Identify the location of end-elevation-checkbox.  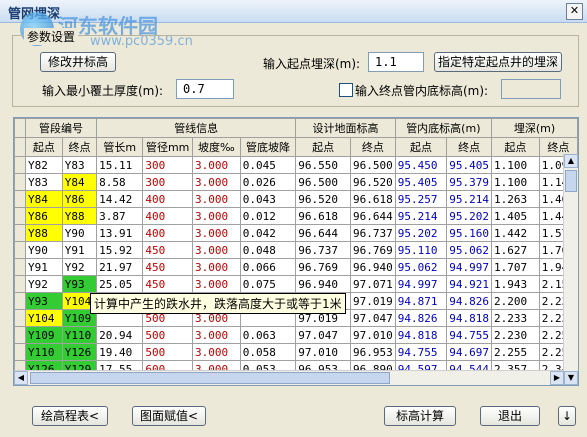
(346, 90).